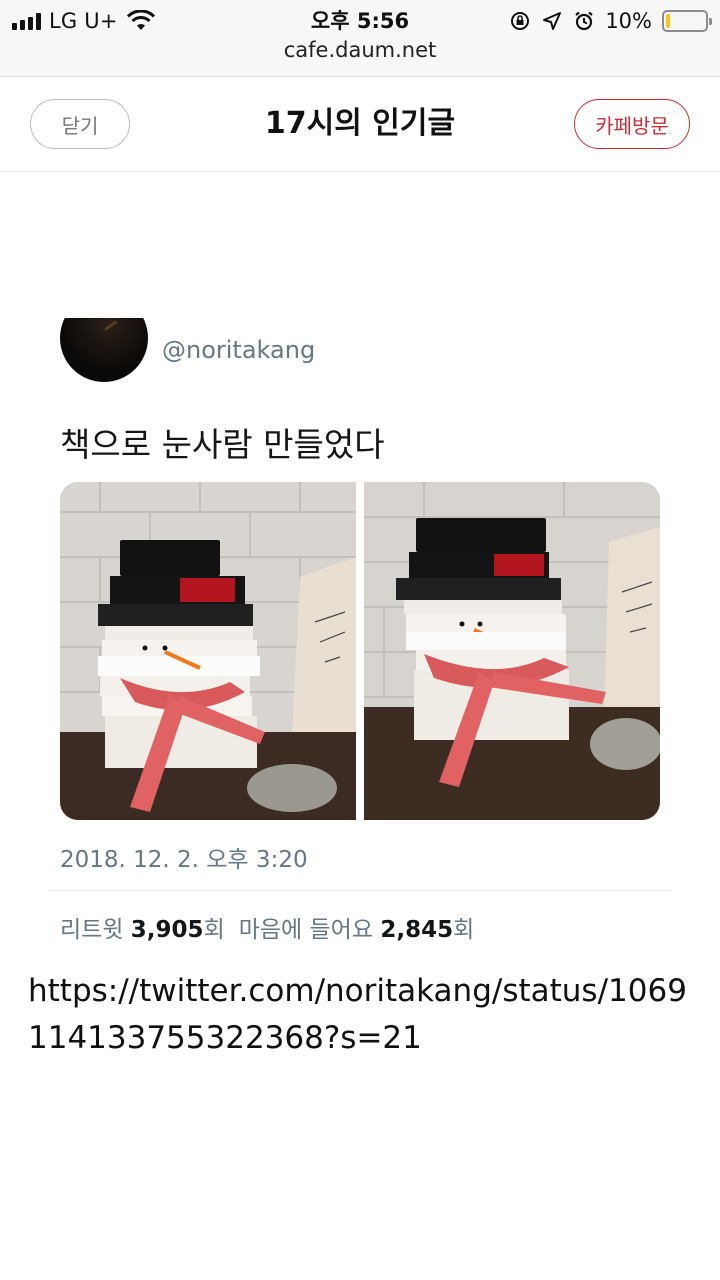 The image size is (720, 1280). What do you see at coordinates (360, 890) in the screenshot?
I see `divider` at bounding box center [360, 890].